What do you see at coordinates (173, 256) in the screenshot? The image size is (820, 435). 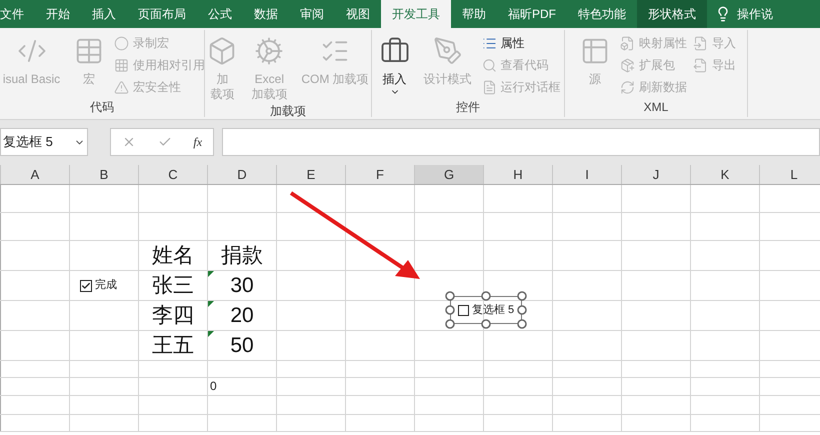 I see `cell-text: 姓名` at bounding box center [173, 256].